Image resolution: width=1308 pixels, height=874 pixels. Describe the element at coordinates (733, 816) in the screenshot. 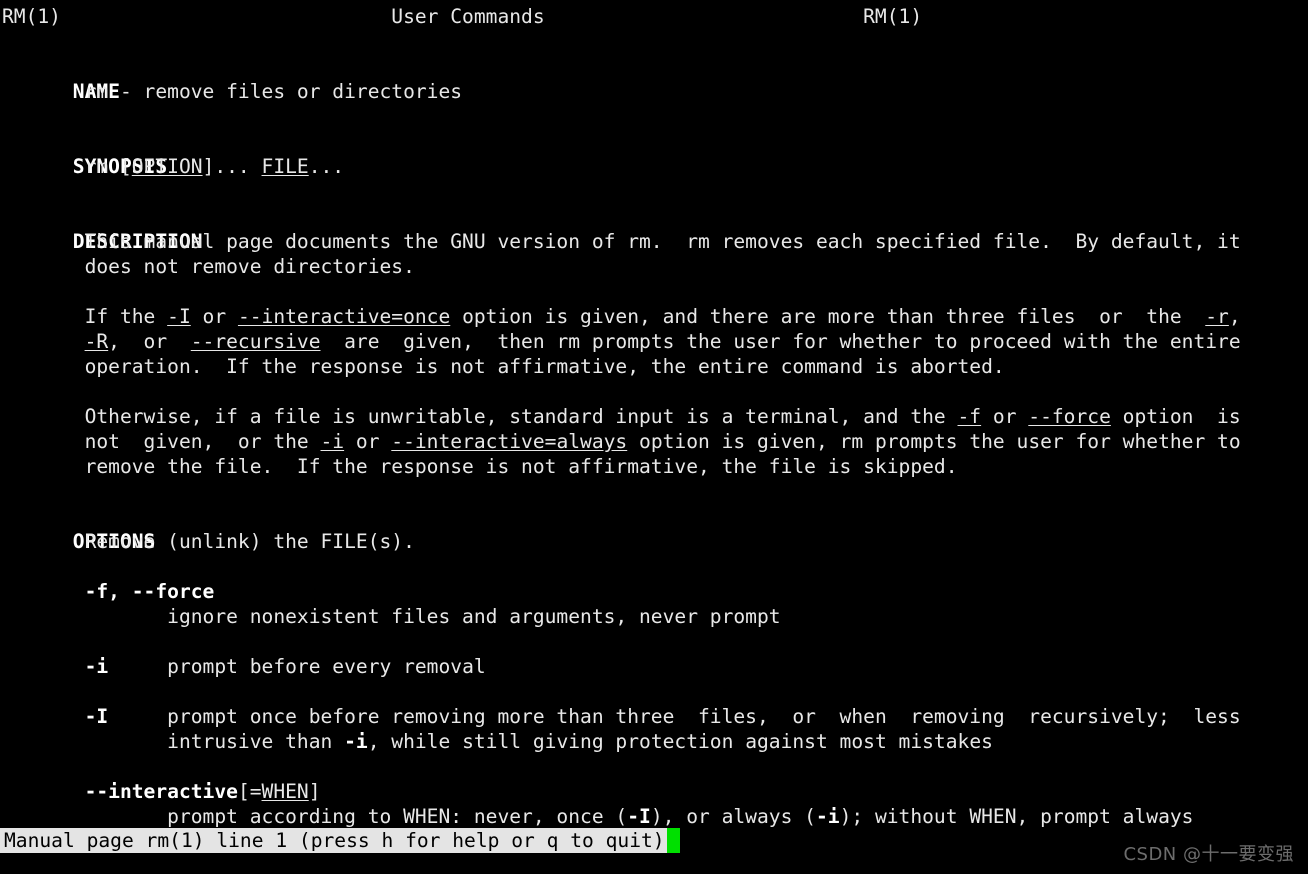

I see `text-run: ), or always (` at that location.